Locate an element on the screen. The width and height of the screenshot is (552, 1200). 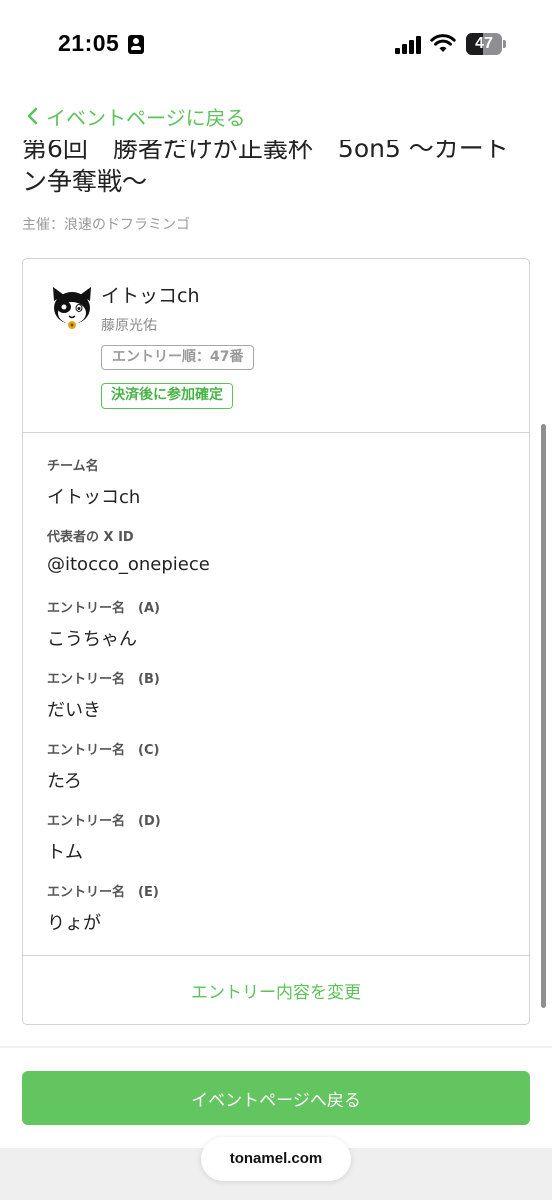
field-label-entry-c: エントリー名 (C) is located at coordinates (103, 750).